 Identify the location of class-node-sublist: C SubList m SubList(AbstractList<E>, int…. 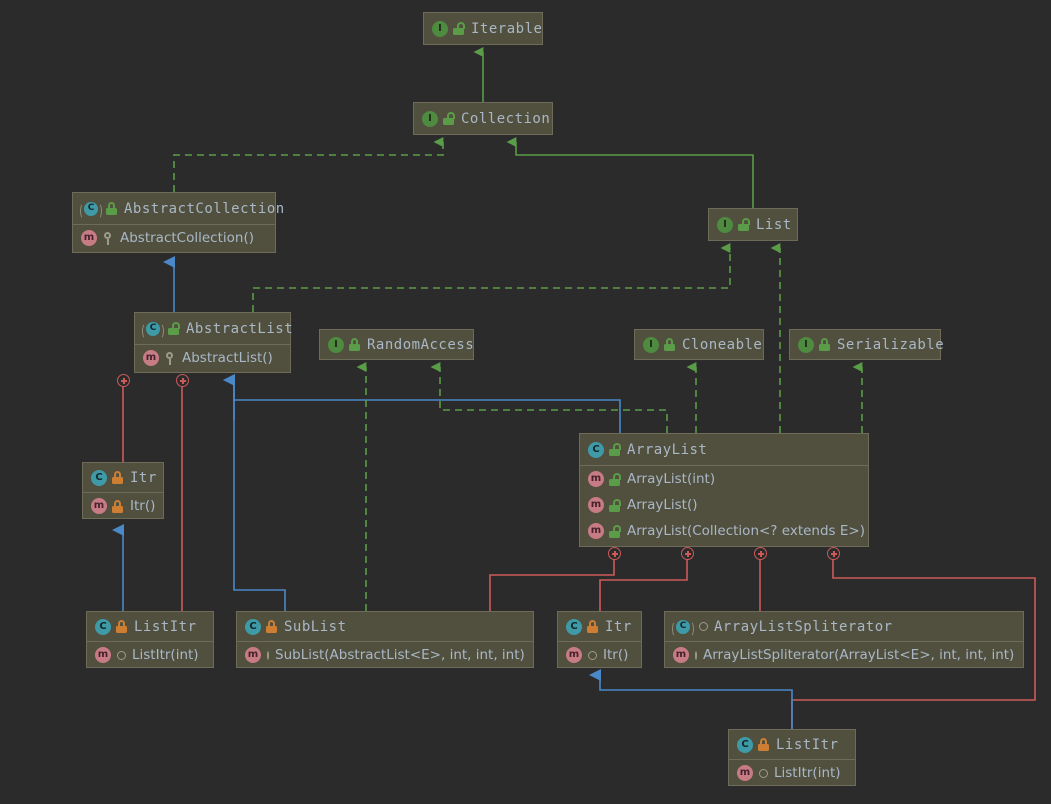
(385, 639).